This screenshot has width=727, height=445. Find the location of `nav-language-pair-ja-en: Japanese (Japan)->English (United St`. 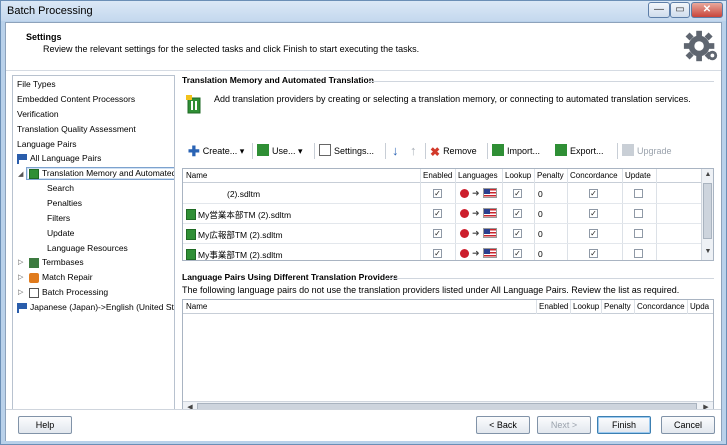

nav-language-pair-ja-en: Japanese (Japan)->English (United St is located at coordinates (95, 307).